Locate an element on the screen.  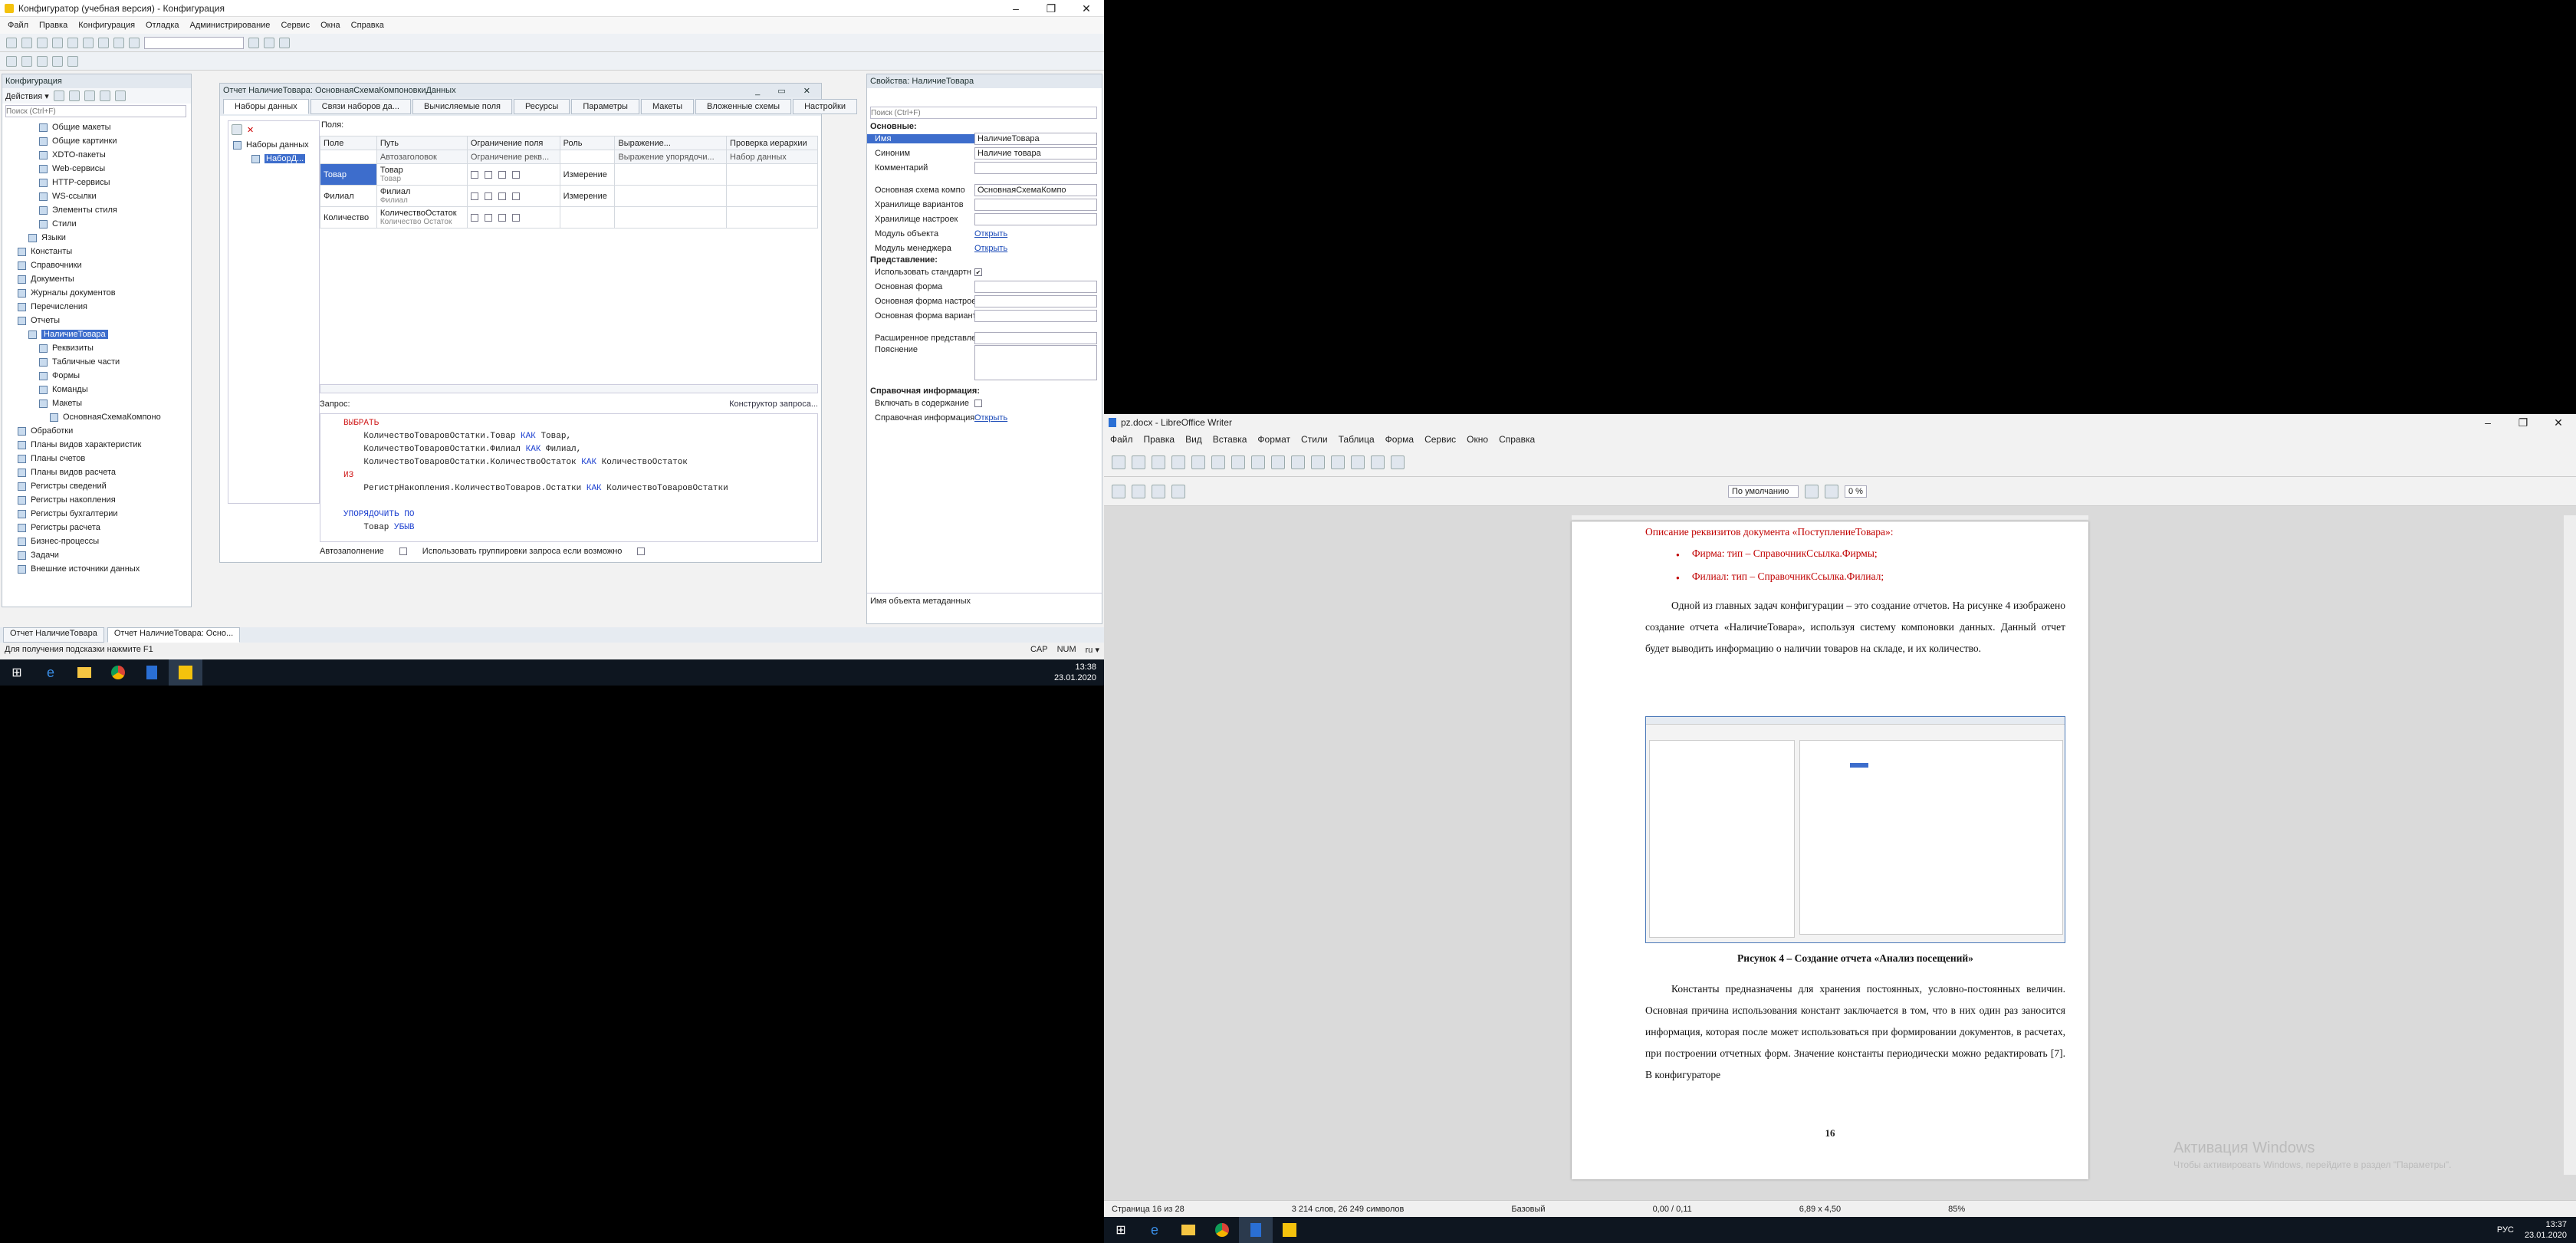
tree-item: XDTO-пакеты is located at coordinates (97, 155).